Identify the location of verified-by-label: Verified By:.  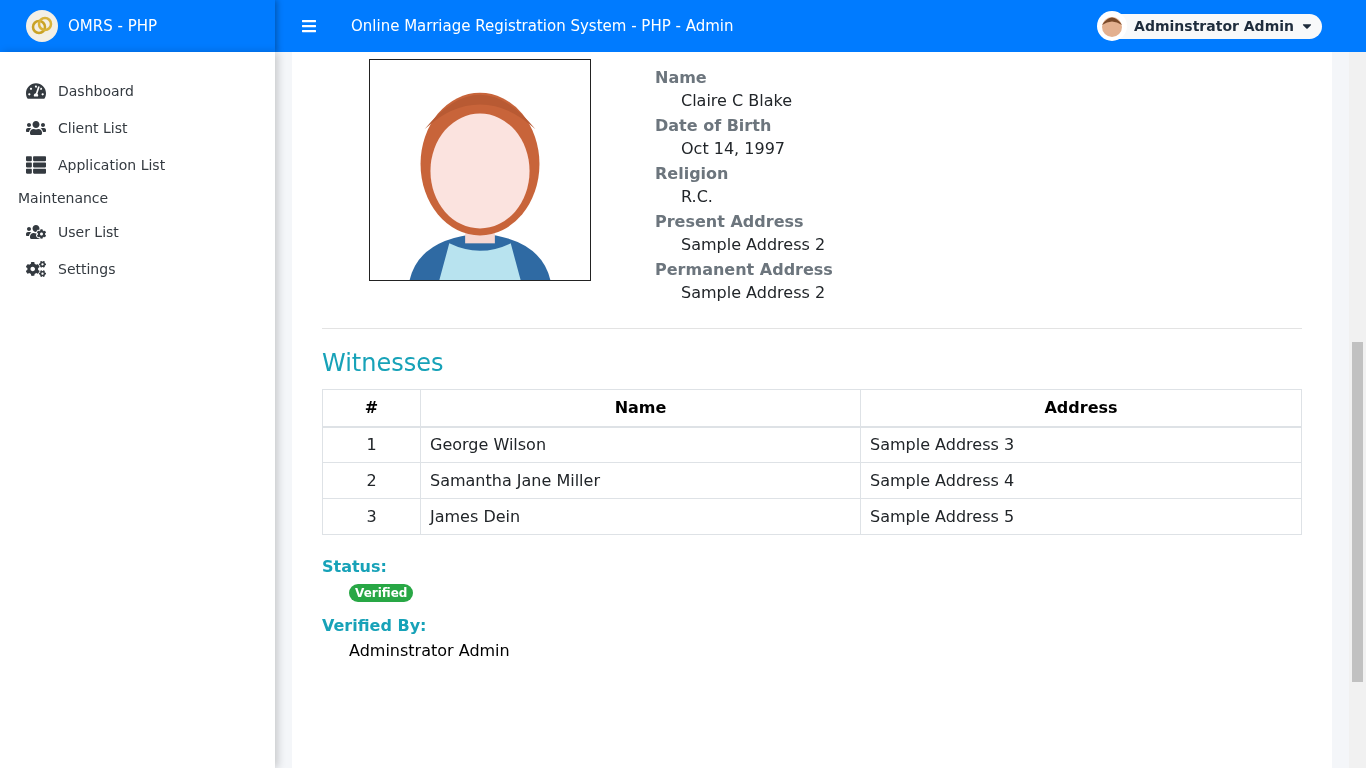
(375, 625).